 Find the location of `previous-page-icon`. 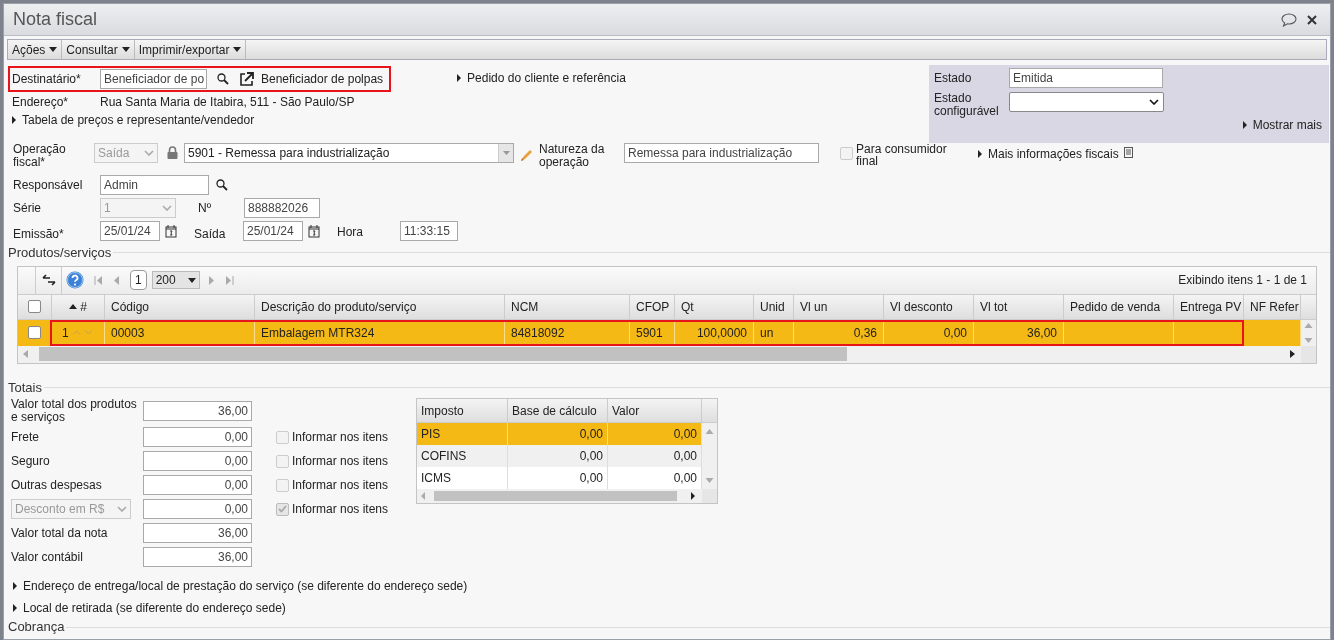

previous-page-icon is located at coordinates (116, 280).